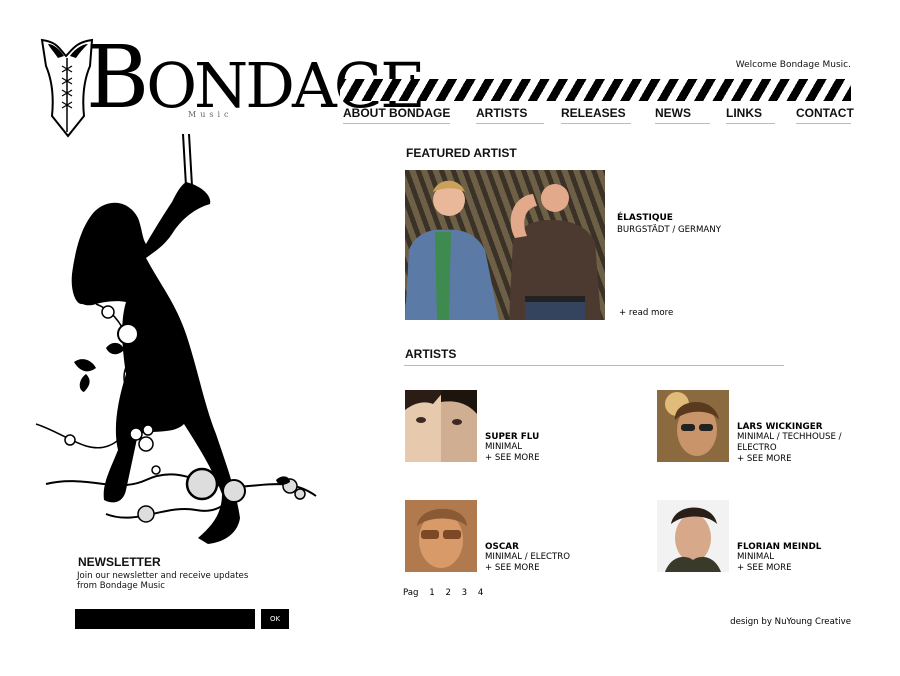 The height and width of the screenshot is (676, 900). What do you see at coordinates (779, 427) in the screenshot?
I see `artist-name-lars-wickinger: LARS WICKINGER` at bounding box center [779, 427].